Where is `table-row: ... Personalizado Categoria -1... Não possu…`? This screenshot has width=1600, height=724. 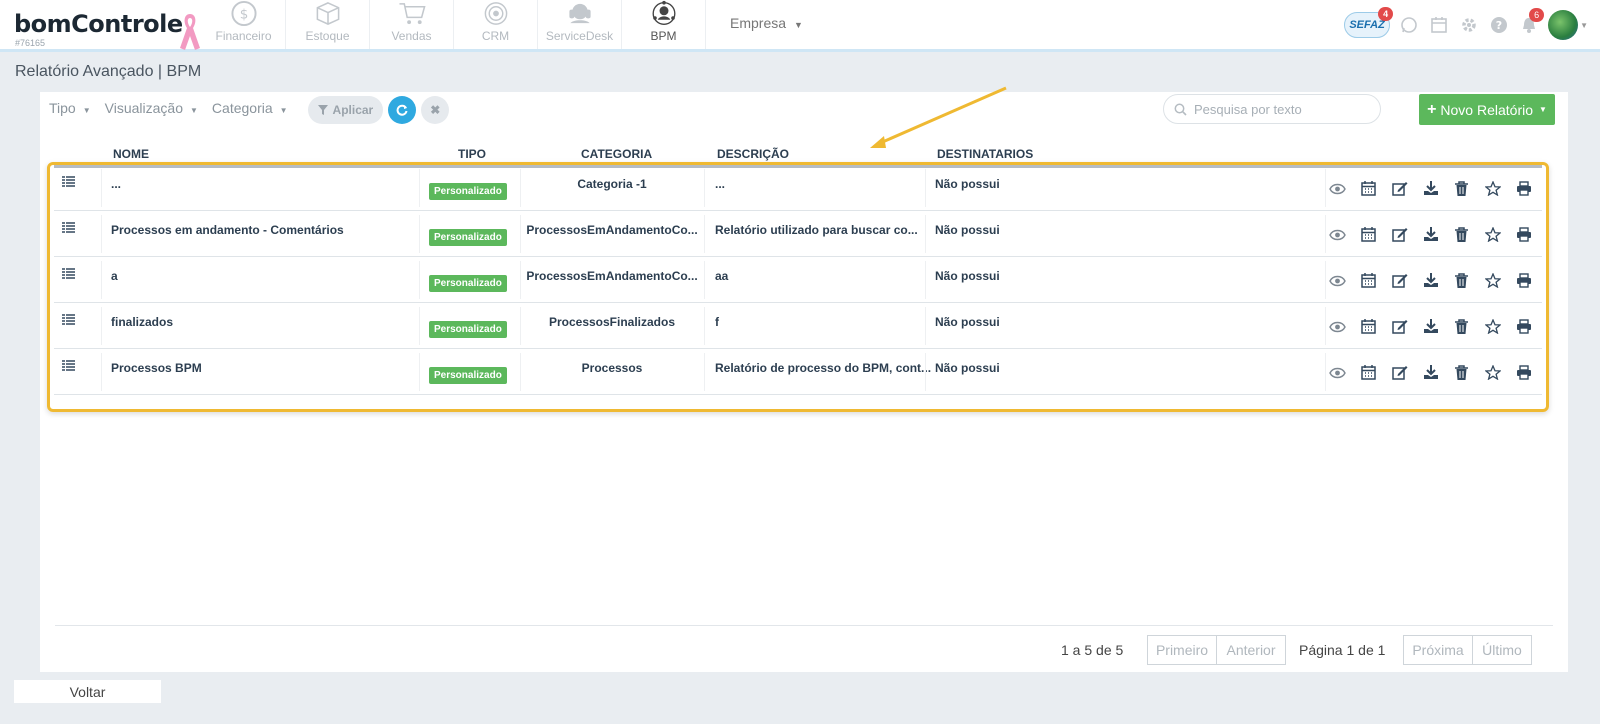 table-row: ... Personalizado Categoria -1... Não possu… is located at coordinates (798, 188).